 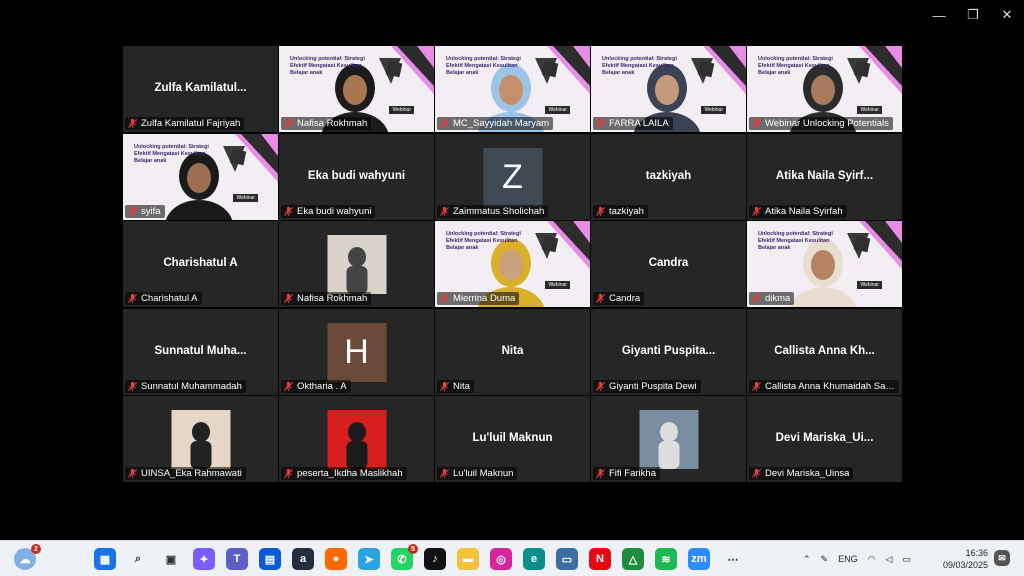 I want to click on copilot-icon: ✦, so click(x=204, y=559).